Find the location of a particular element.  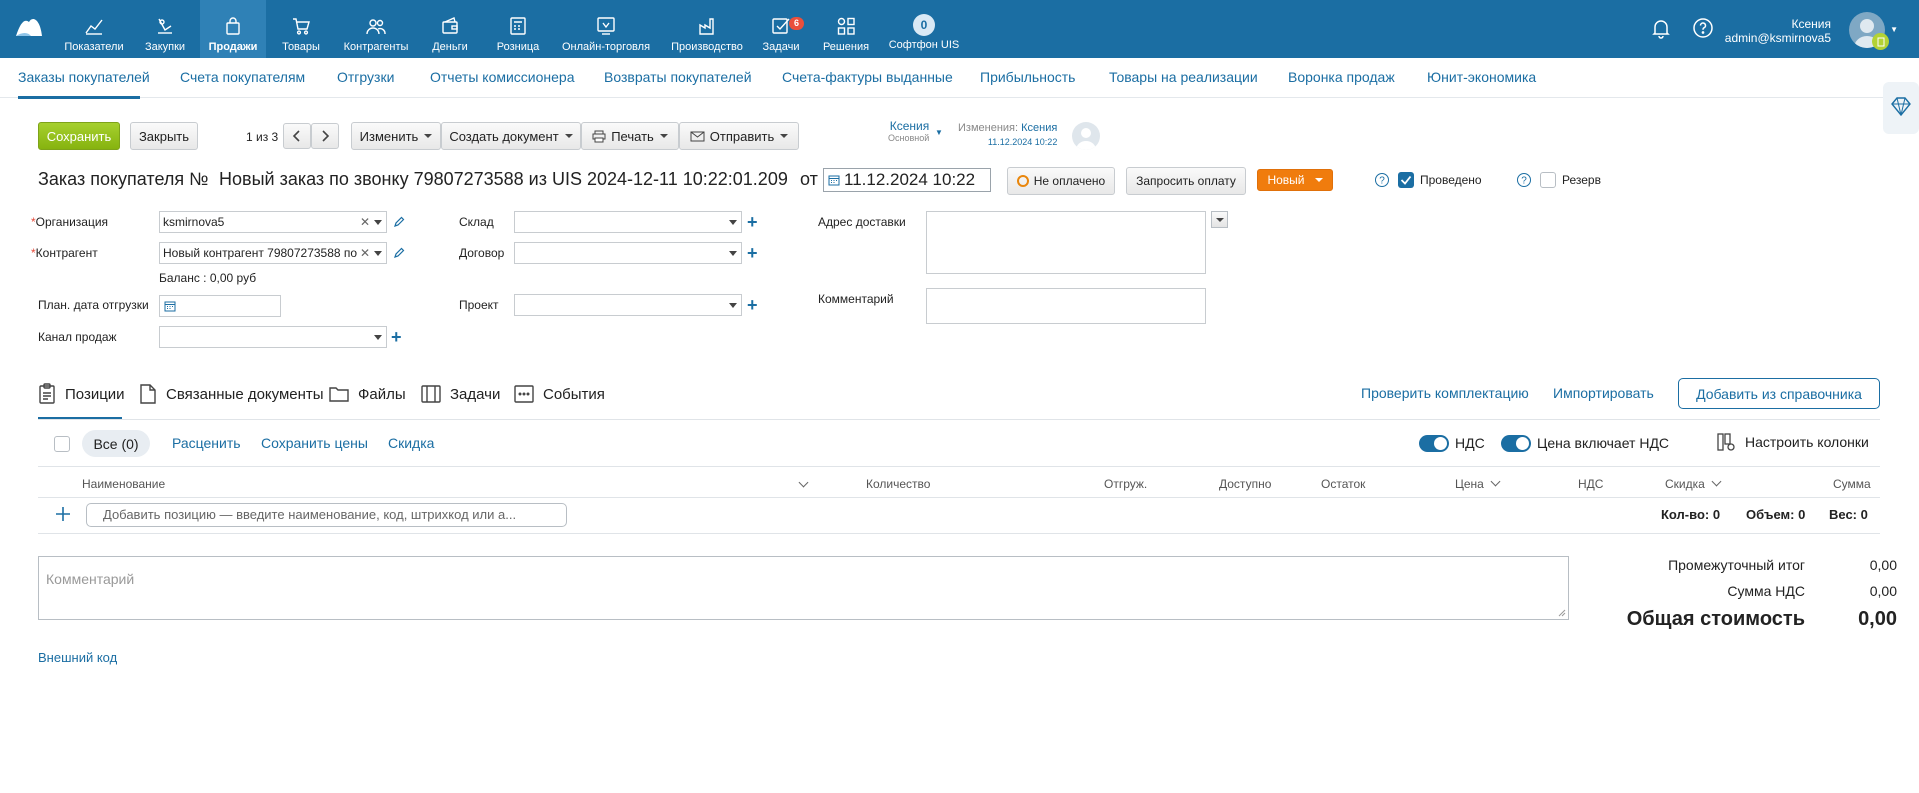

address-expand-button is located at coordinates (1219, 219).